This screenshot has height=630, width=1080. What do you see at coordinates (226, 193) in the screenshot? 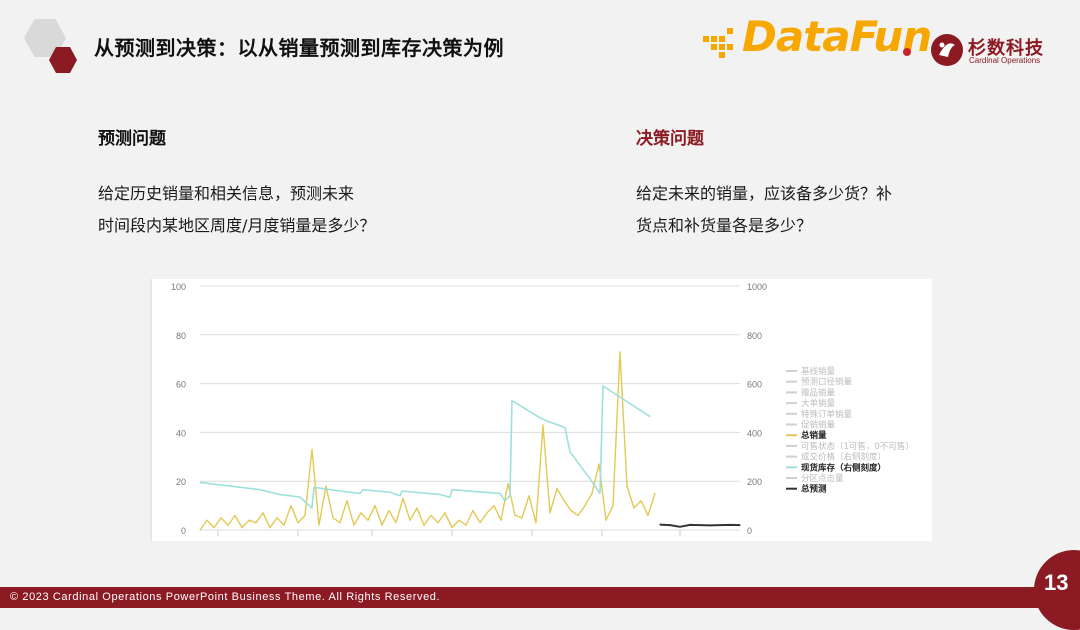
I see `prediction-line-1: 给定历史销量和相关信息，预测未来` at bounding box center [226, 193].